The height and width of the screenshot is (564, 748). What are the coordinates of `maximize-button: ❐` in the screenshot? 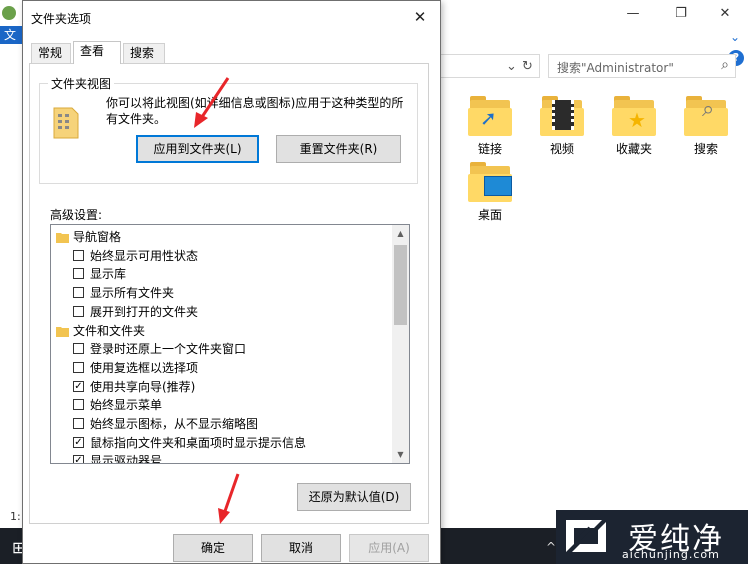 It's located at (681, 14).